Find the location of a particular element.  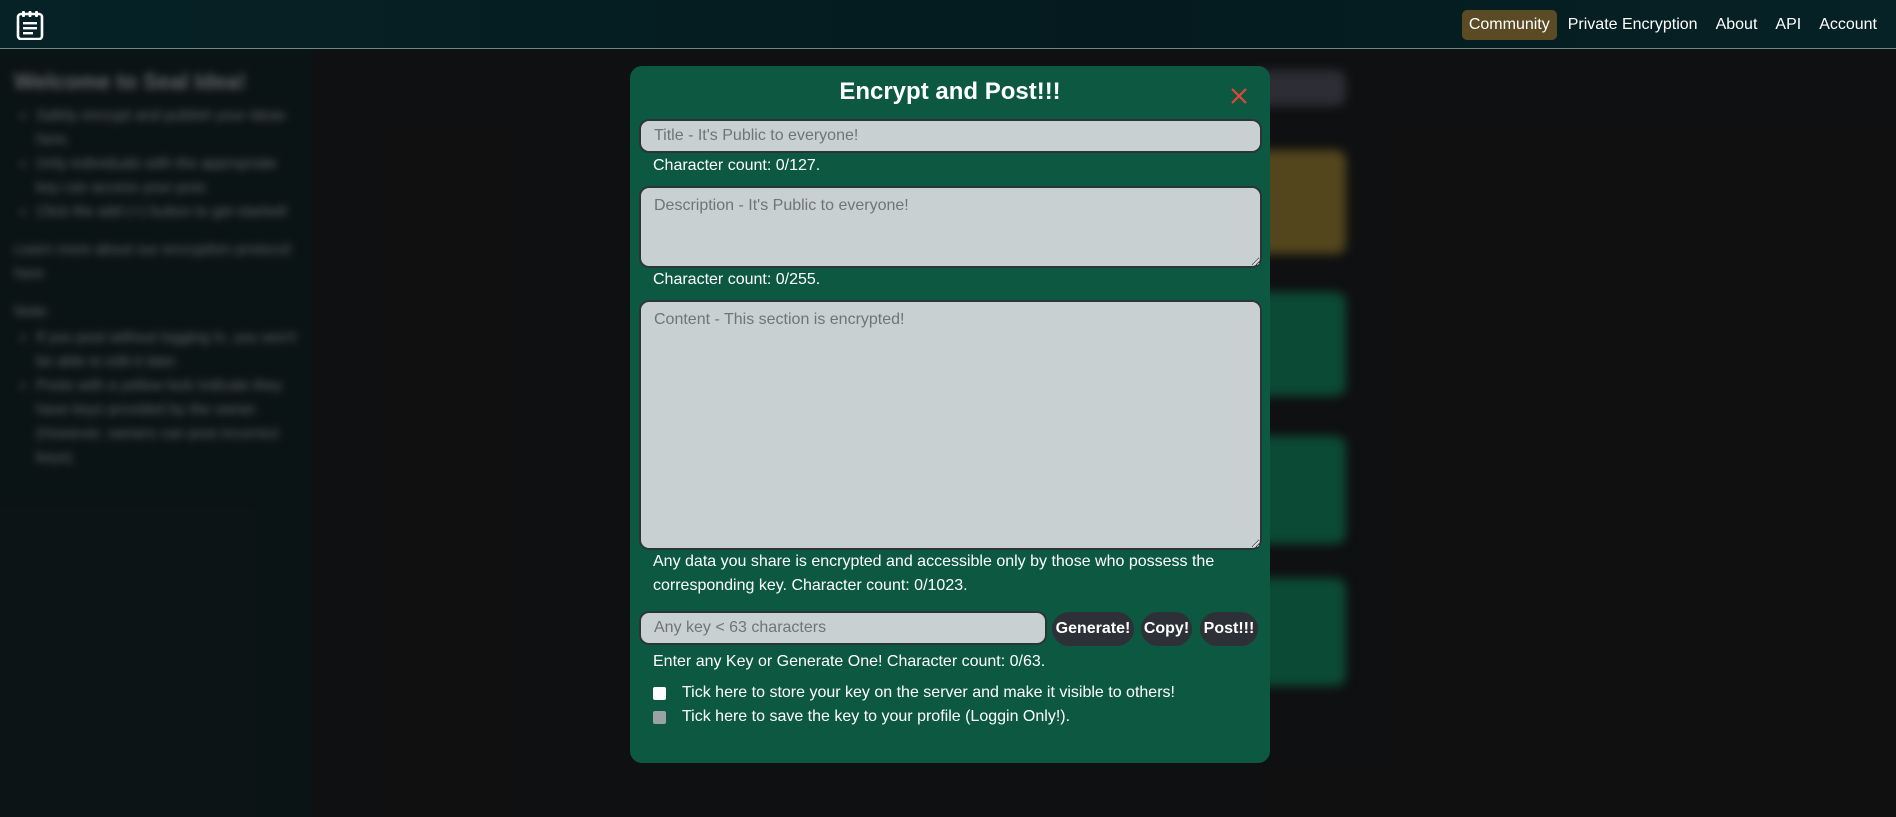

title-character-count: Character count: 0/127. is located at coordinates (737, 165).